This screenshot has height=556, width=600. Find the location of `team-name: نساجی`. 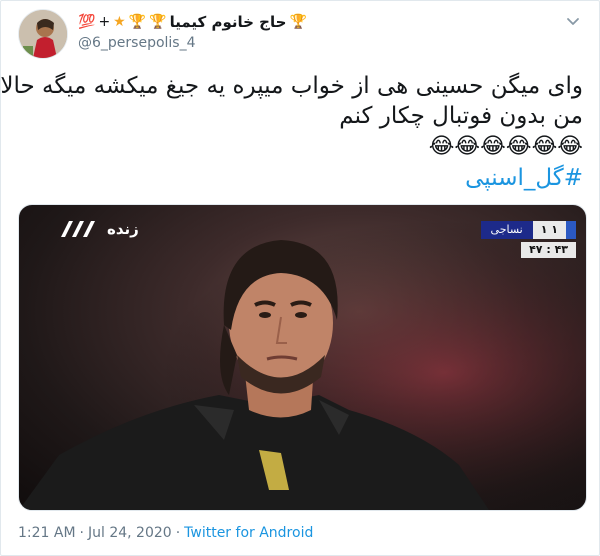

team-name: نساجی is located at coordinates (506, 230).